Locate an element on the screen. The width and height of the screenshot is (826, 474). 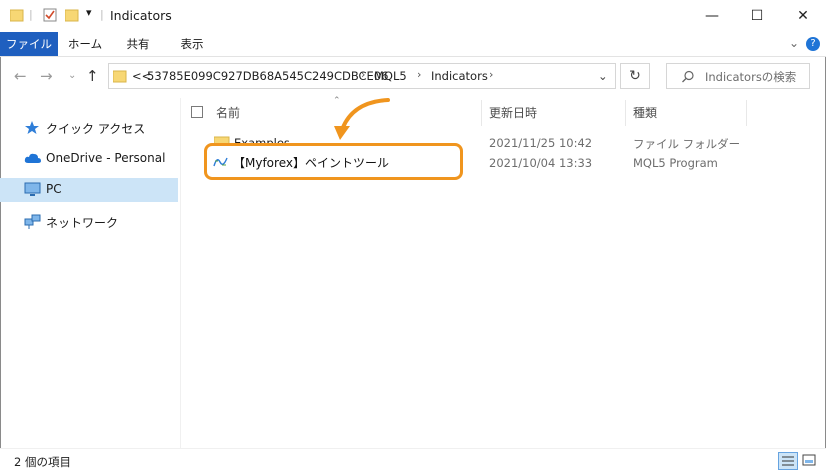
nav-item-label: ネットワーク is located at coordinates (82, 223).